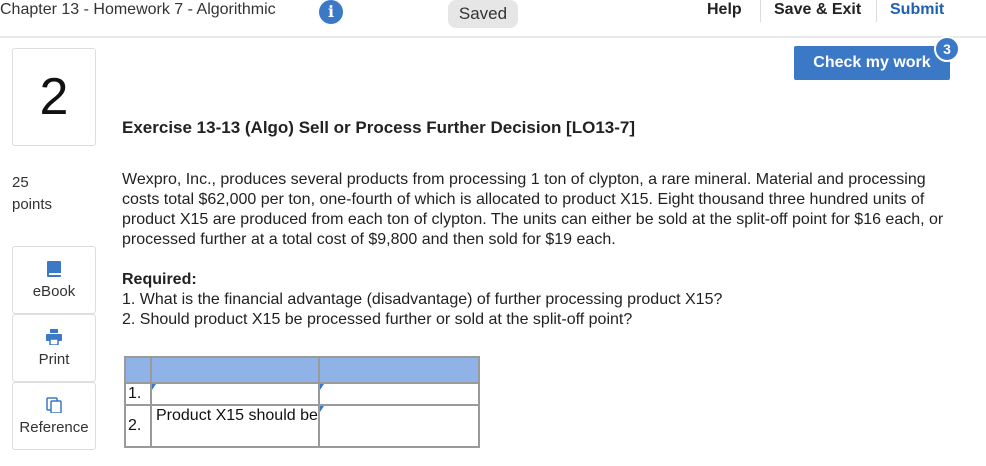 The width and height of the screenshot is (986, 466). Describe the element at coordinates (32, 194) in the screenshot. I see `points-info: 25 points` at that location.